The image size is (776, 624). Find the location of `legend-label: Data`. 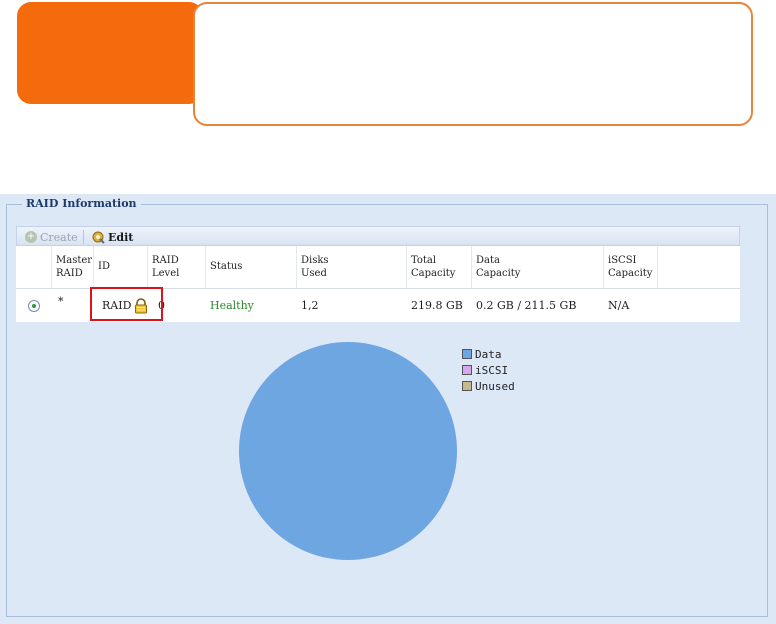

legend-label: Data is located at coordinates (488, 354).